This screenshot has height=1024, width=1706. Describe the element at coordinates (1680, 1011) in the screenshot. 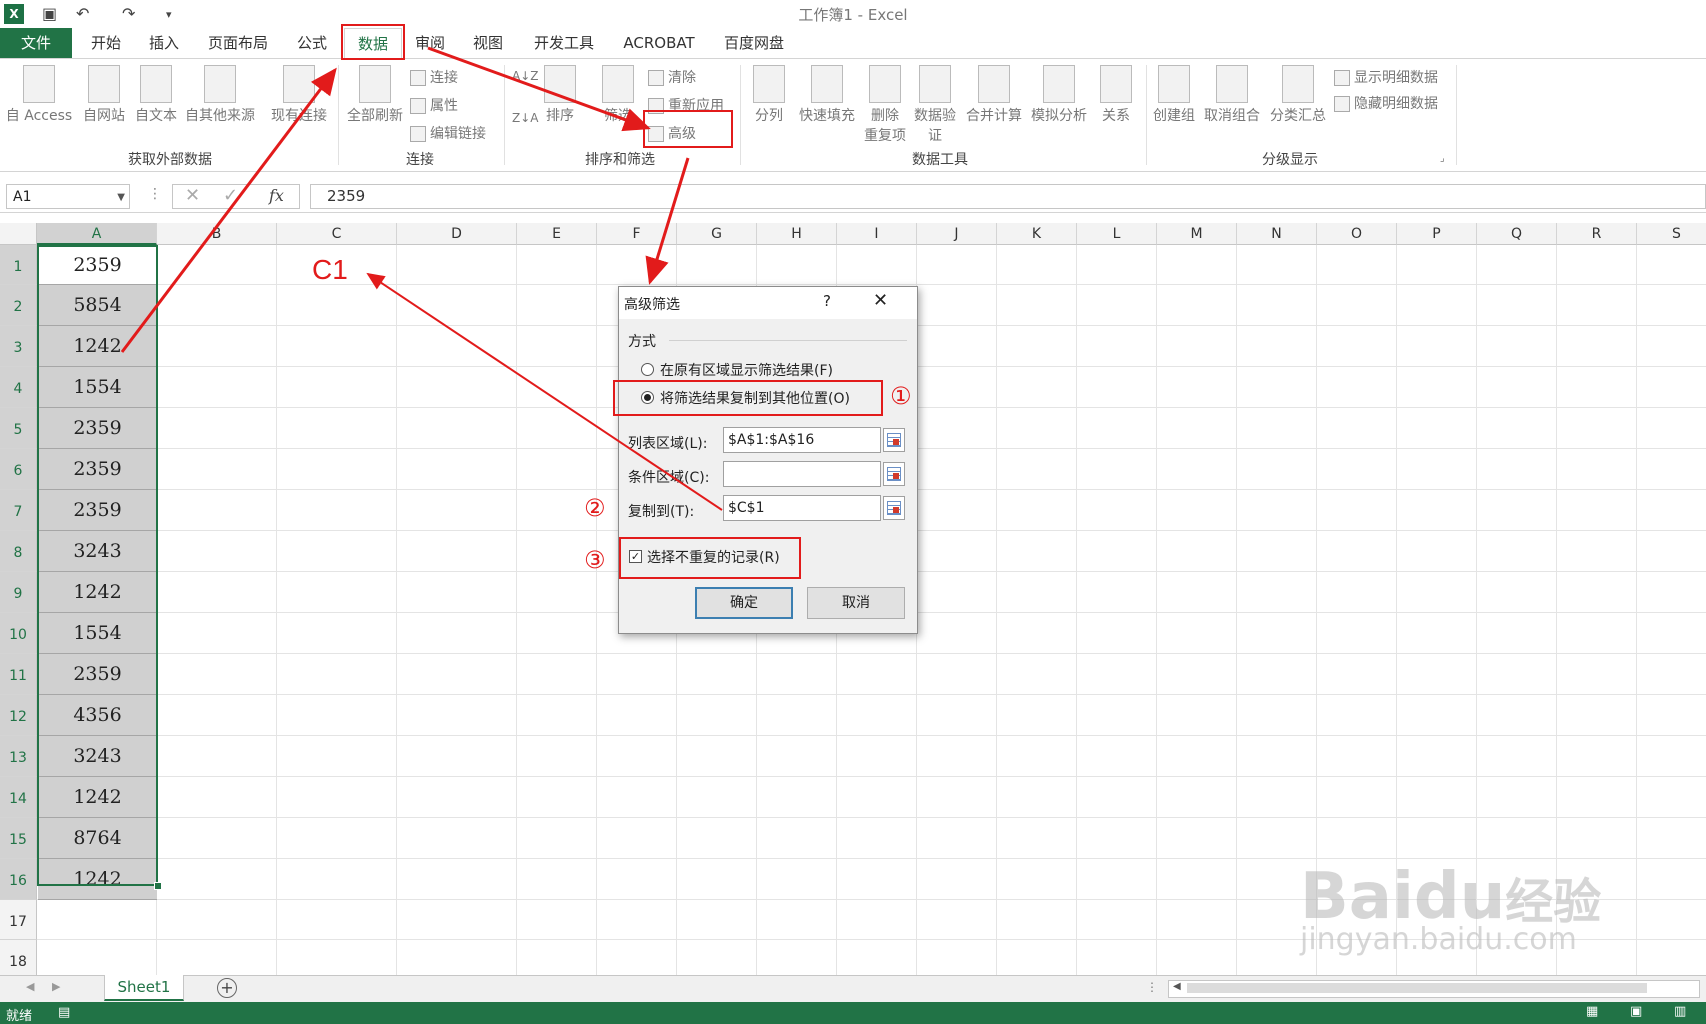

I see `page-break-view-icon: ▥` at that location.